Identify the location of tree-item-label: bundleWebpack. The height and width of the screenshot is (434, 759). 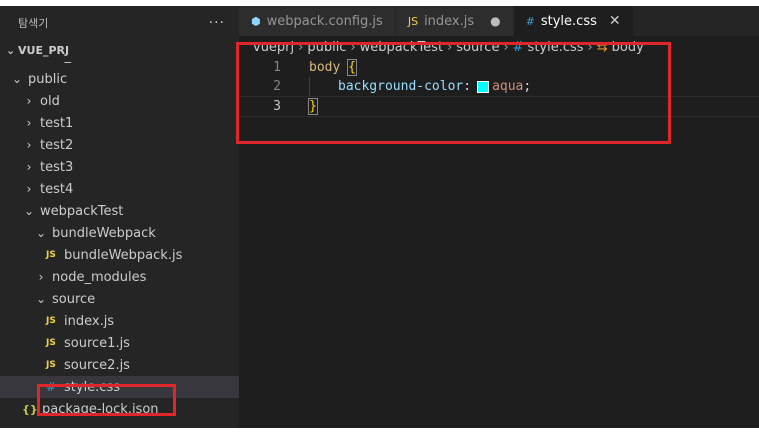
(104, 233).